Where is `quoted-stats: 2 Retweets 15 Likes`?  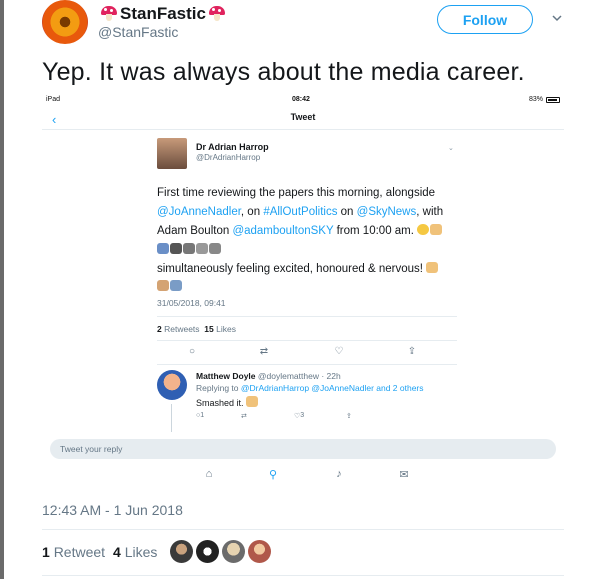
quoted-stats: 2 Retweets 15 Likes is located at coordinates (196, 329).